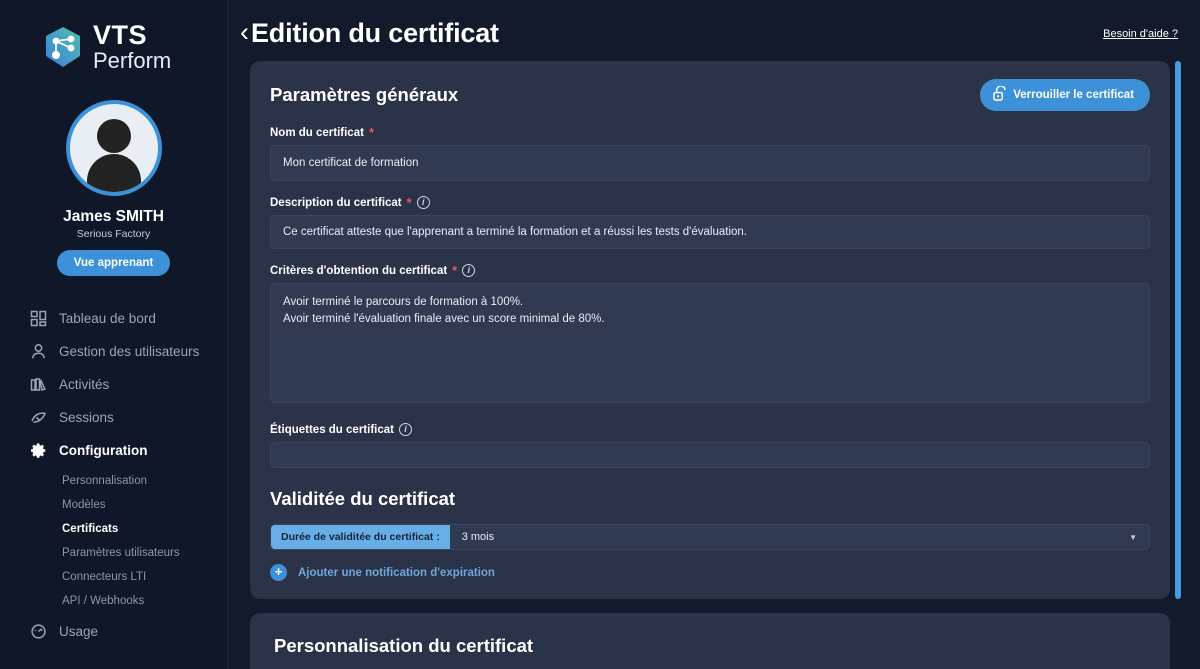 The height and width of the screenshot is (669, 1200). Describe the element at coordinates (113, 481) in the screenshot. I see `sidebar-subitem-personnalisation: Personnalisation` at that location.